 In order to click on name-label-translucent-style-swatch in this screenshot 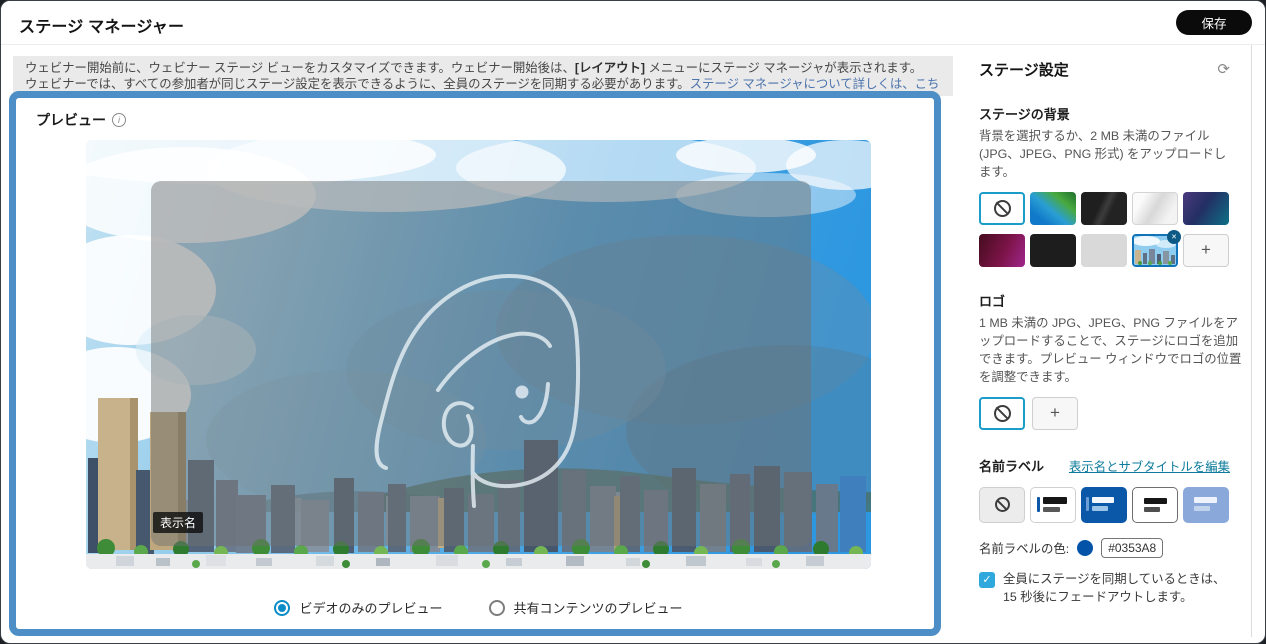, I will do `click(1206, 504)`.